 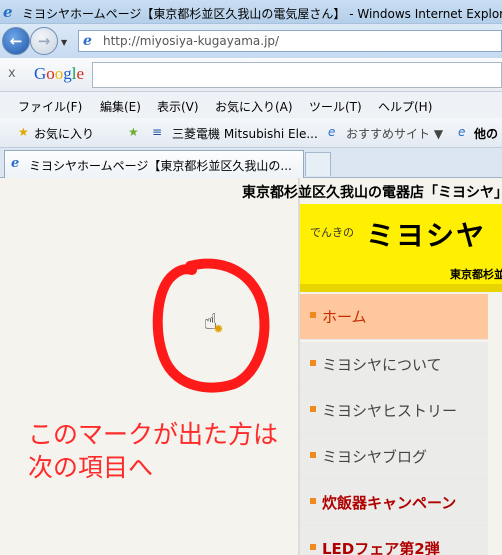 What do you see at coordinates (486, 133) in the screenshot?
I see `favorite-link-other: 他の` at bounding box center [486, 133].